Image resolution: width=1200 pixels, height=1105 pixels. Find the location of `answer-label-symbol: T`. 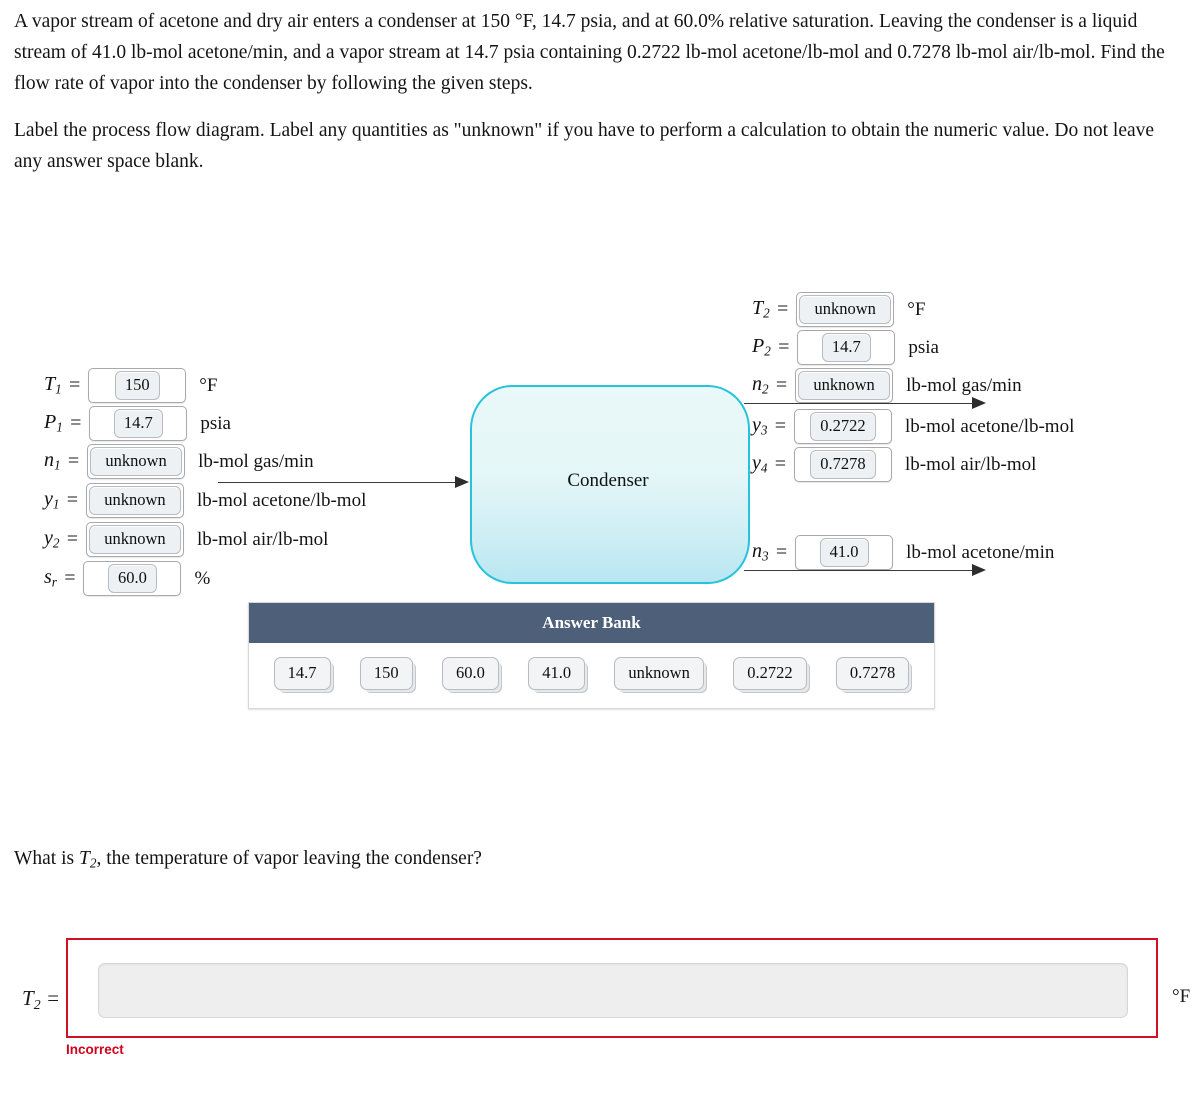

answer-label-symbol: T is located at coordinates (28, 998).